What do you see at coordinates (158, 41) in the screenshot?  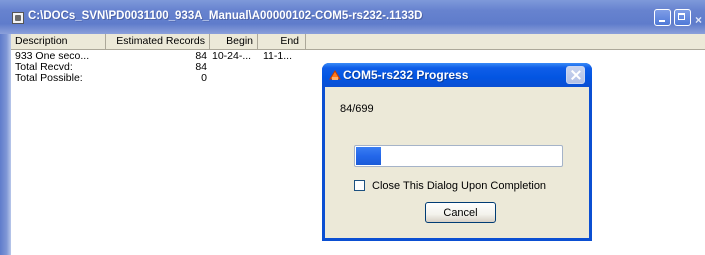 I see `column-header-estimated-records: Estimated Records` at bounding box center [158, 41].